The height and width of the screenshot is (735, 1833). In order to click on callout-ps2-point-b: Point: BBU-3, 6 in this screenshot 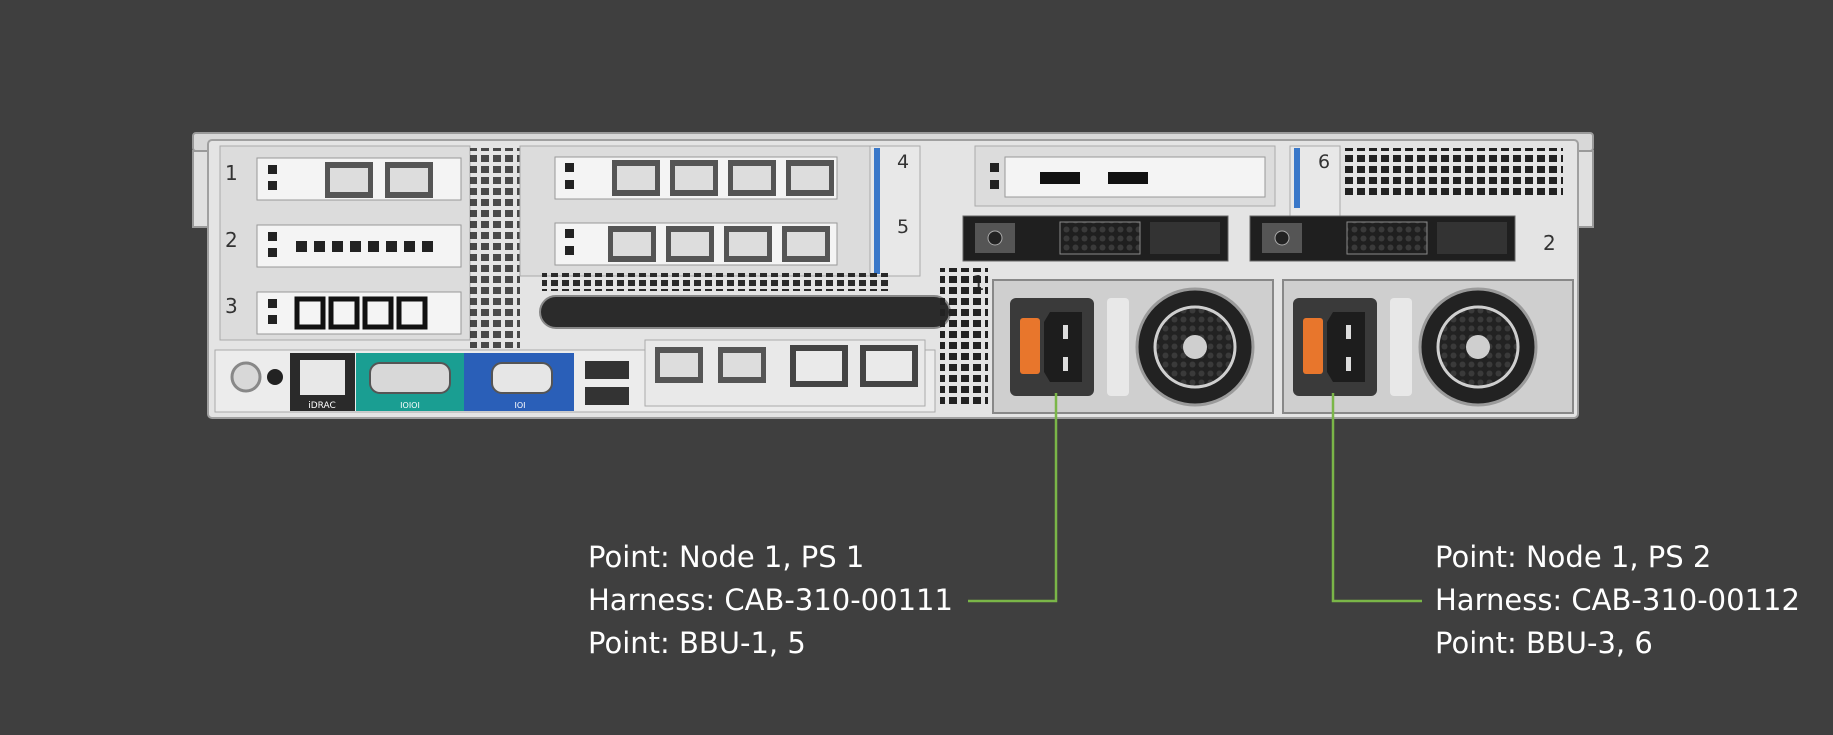, I will do `click(1544, 643)`.